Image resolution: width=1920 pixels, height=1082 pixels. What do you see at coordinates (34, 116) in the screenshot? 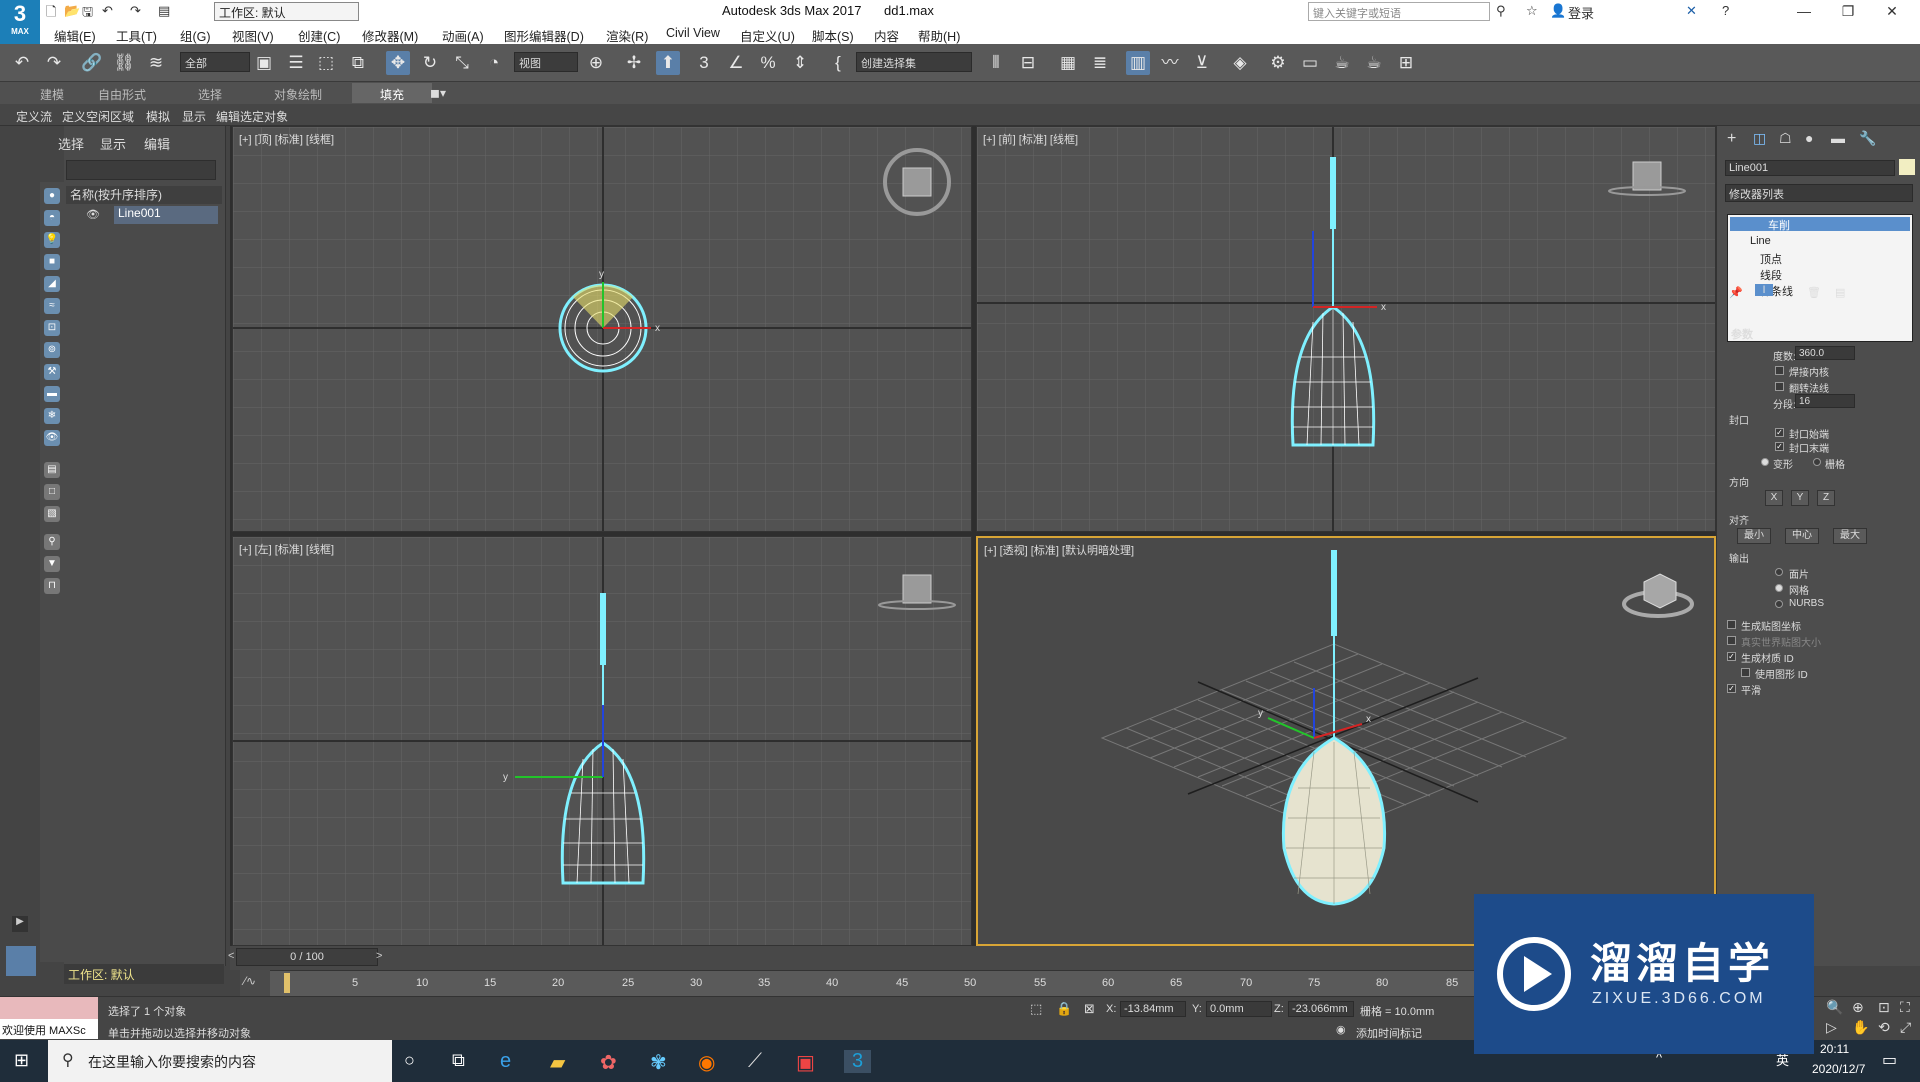
I see `define-flows: 定义流` at bounding box center [34, 116].